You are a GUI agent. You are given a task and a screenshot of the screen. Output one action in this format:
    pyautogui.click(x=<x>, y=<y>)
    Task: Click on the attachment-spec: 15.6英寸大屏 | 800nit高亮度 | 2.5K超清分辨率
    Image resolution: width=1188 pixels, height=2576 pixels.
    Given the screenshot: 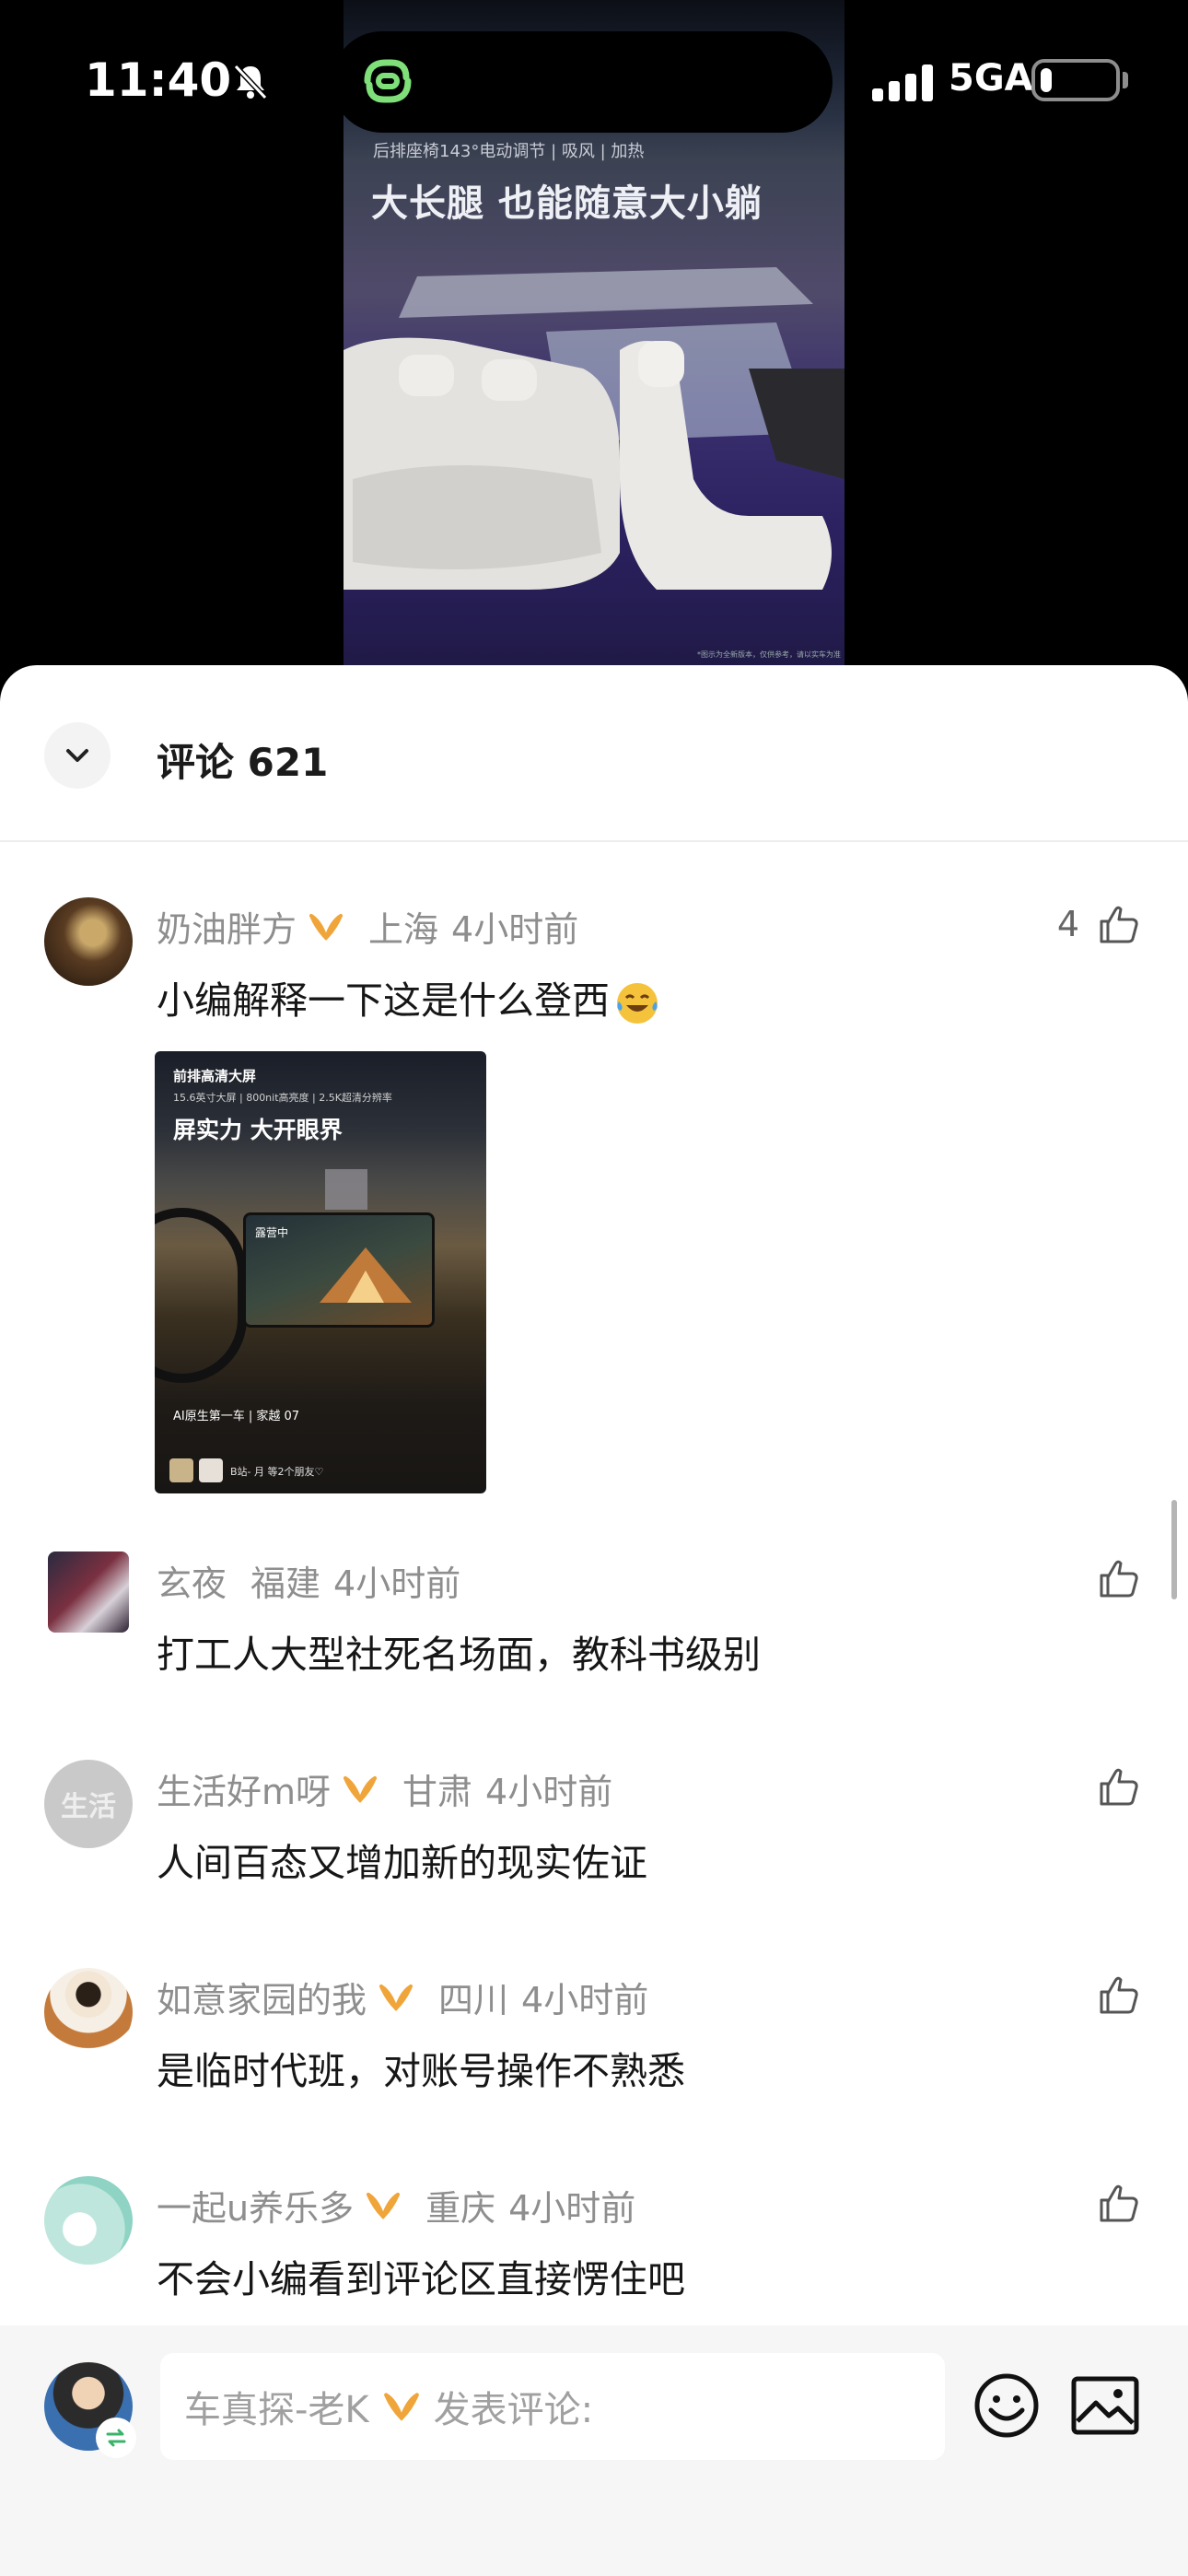 What is the action you would take?
    pyautogui.click(x=282, y=1098)
    